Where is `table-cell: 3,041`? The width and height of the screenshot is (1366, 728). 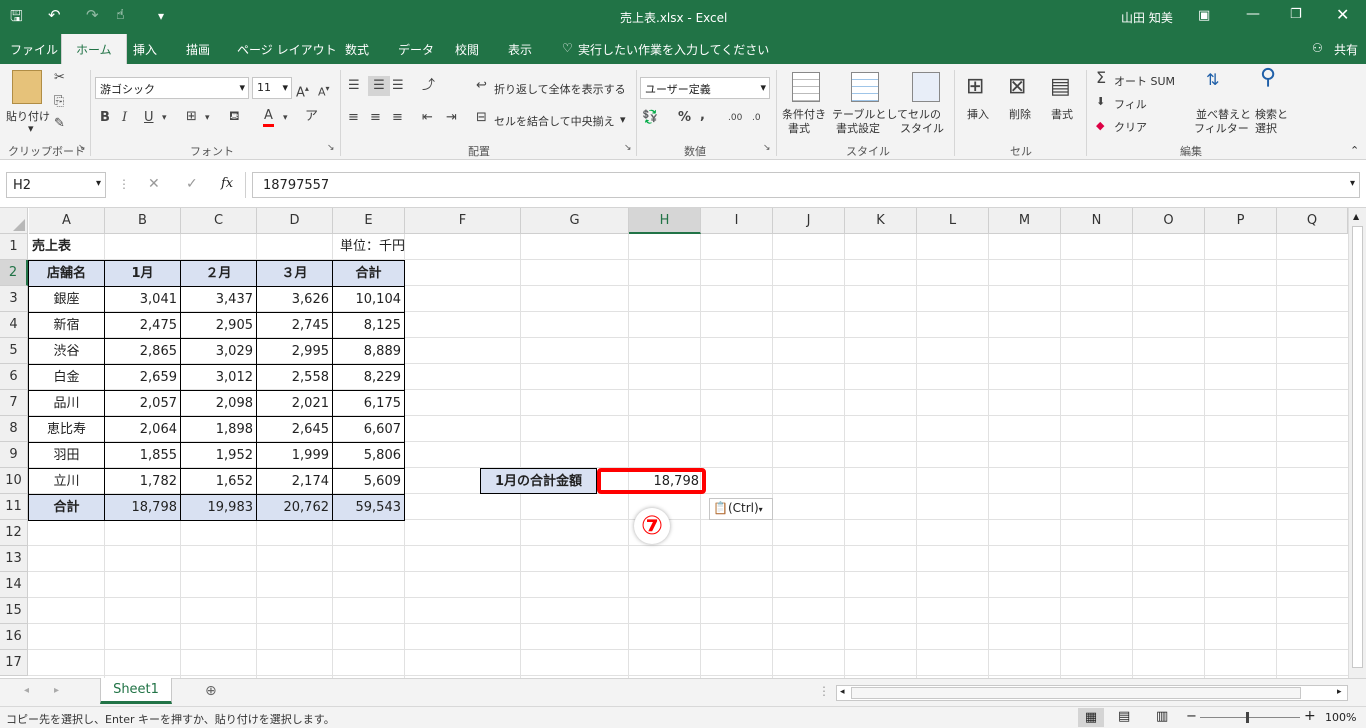
table-cell: 3,041 is located at coordinates (142, 299).